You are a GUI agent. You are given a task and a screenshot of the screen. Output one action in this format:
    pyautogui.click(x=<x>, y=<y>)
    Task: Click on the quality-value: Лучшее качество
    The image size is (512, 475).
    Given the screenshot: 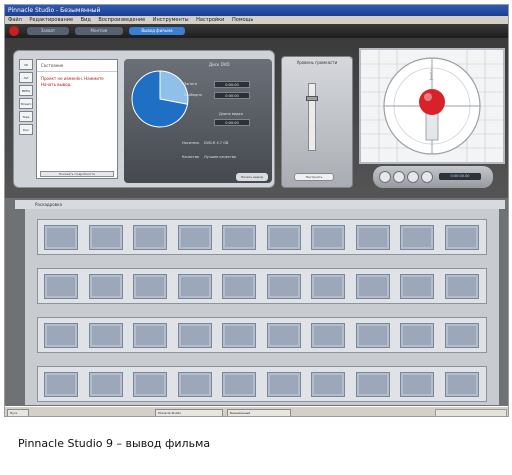 What is the action you would take?
    pyautogui.click(x=220, y=157)
    